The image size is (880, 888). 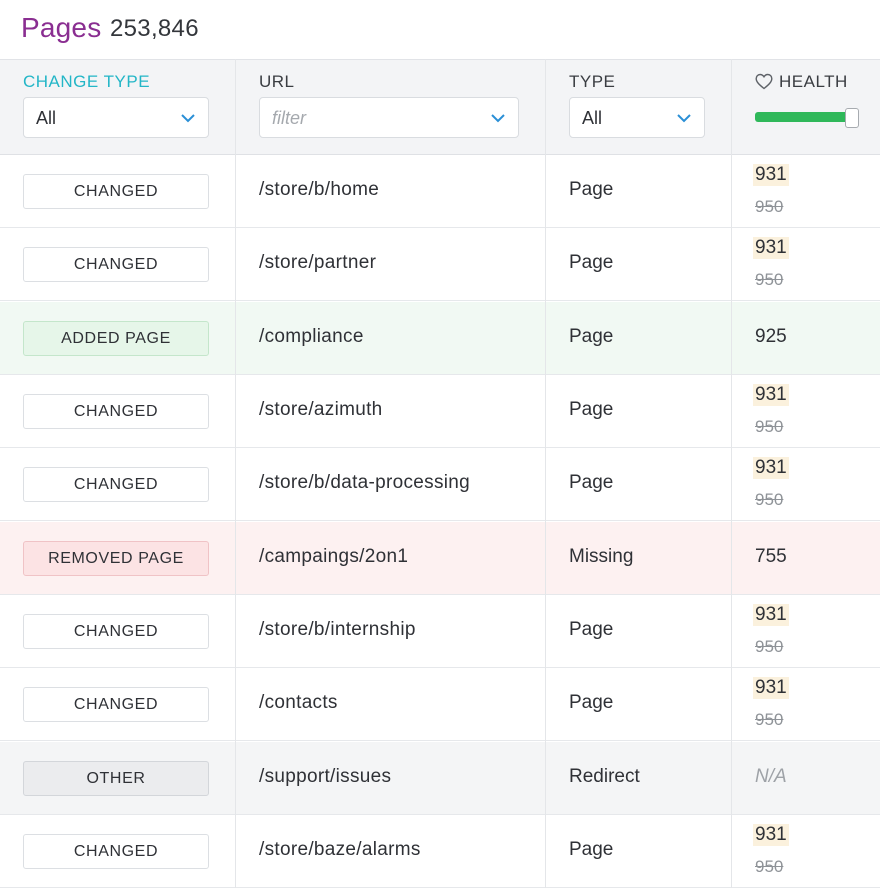 I want to click on page-count: 253,846, so click(x=154, y=28).